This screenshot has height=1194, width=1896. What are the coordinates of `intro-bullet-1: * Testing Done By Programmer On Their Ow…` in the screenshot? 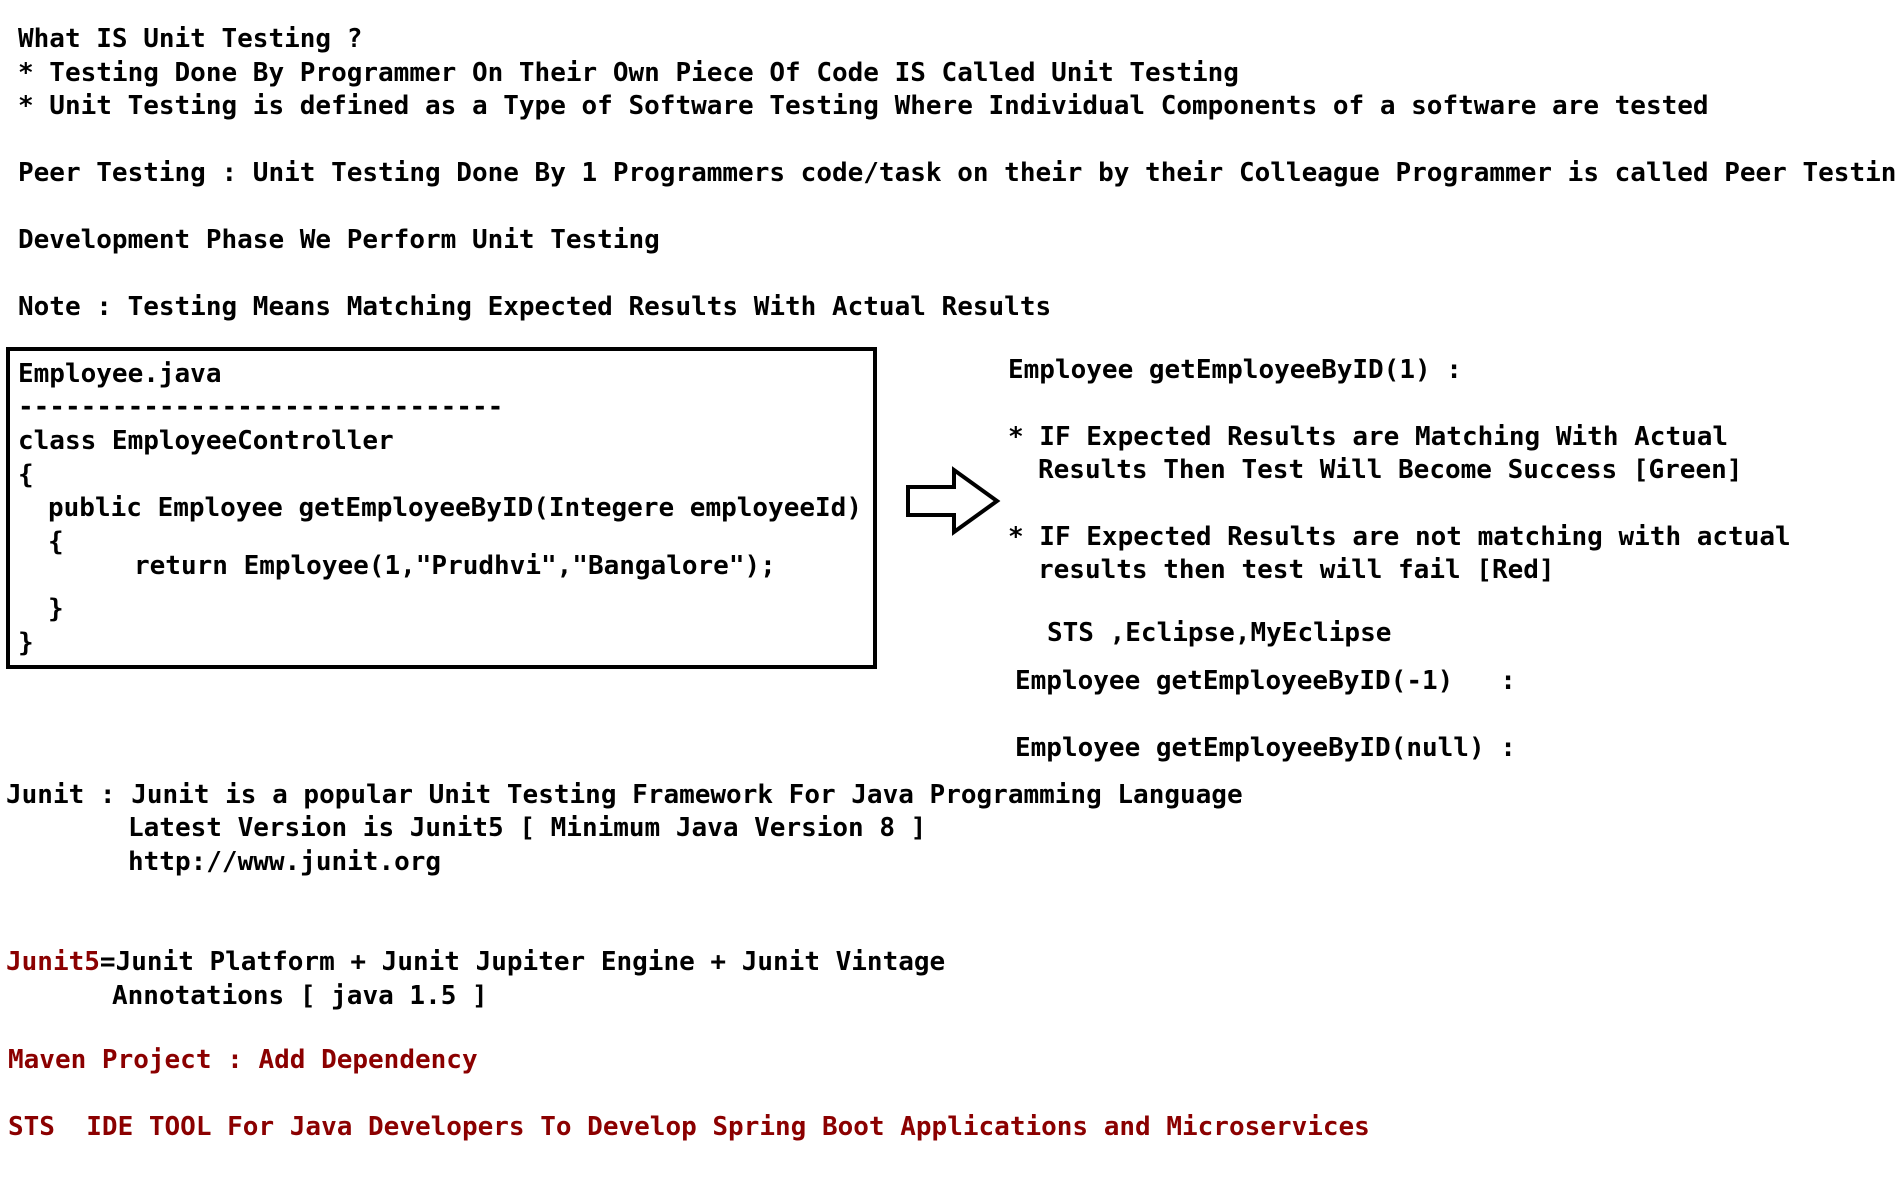 It's located at (628, 73).